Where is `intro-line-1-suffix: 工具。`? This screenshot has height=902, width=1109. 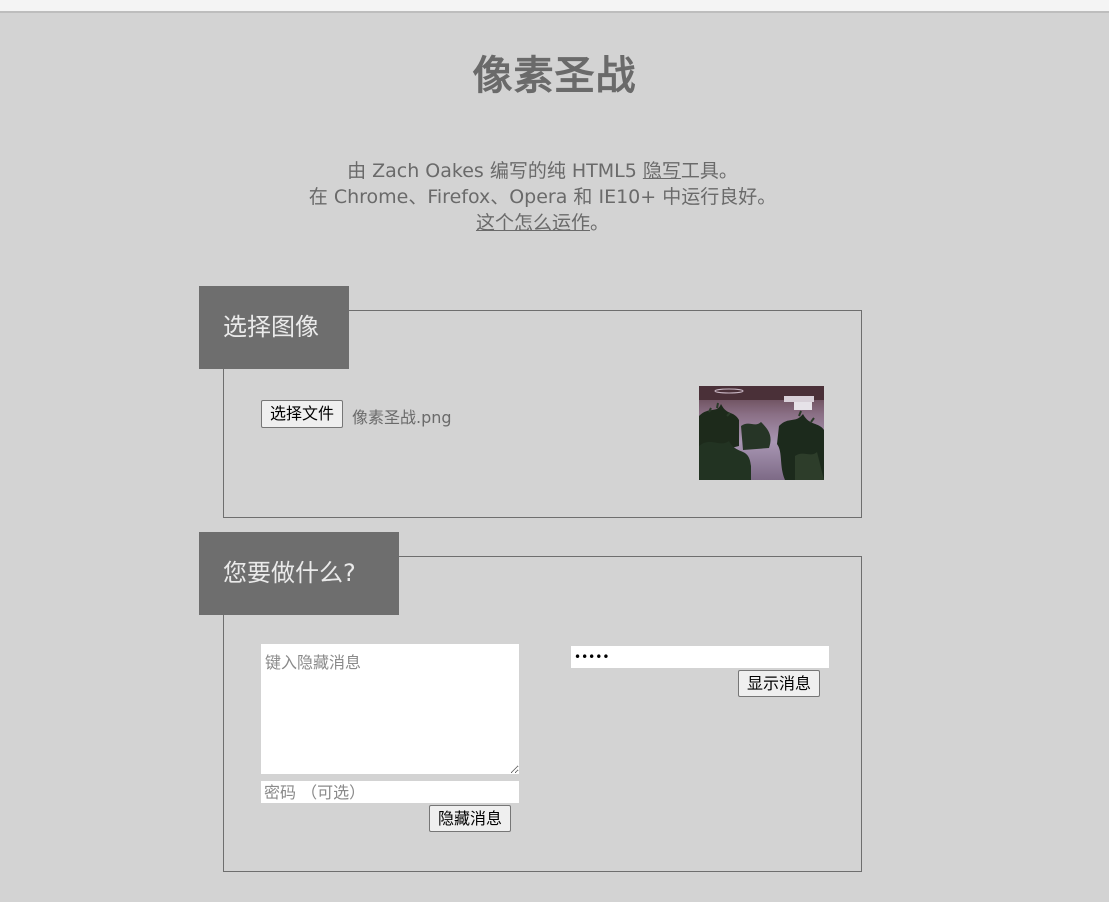 intro-line-1-suffix: 工具。 is located at coordinates (709, 171).